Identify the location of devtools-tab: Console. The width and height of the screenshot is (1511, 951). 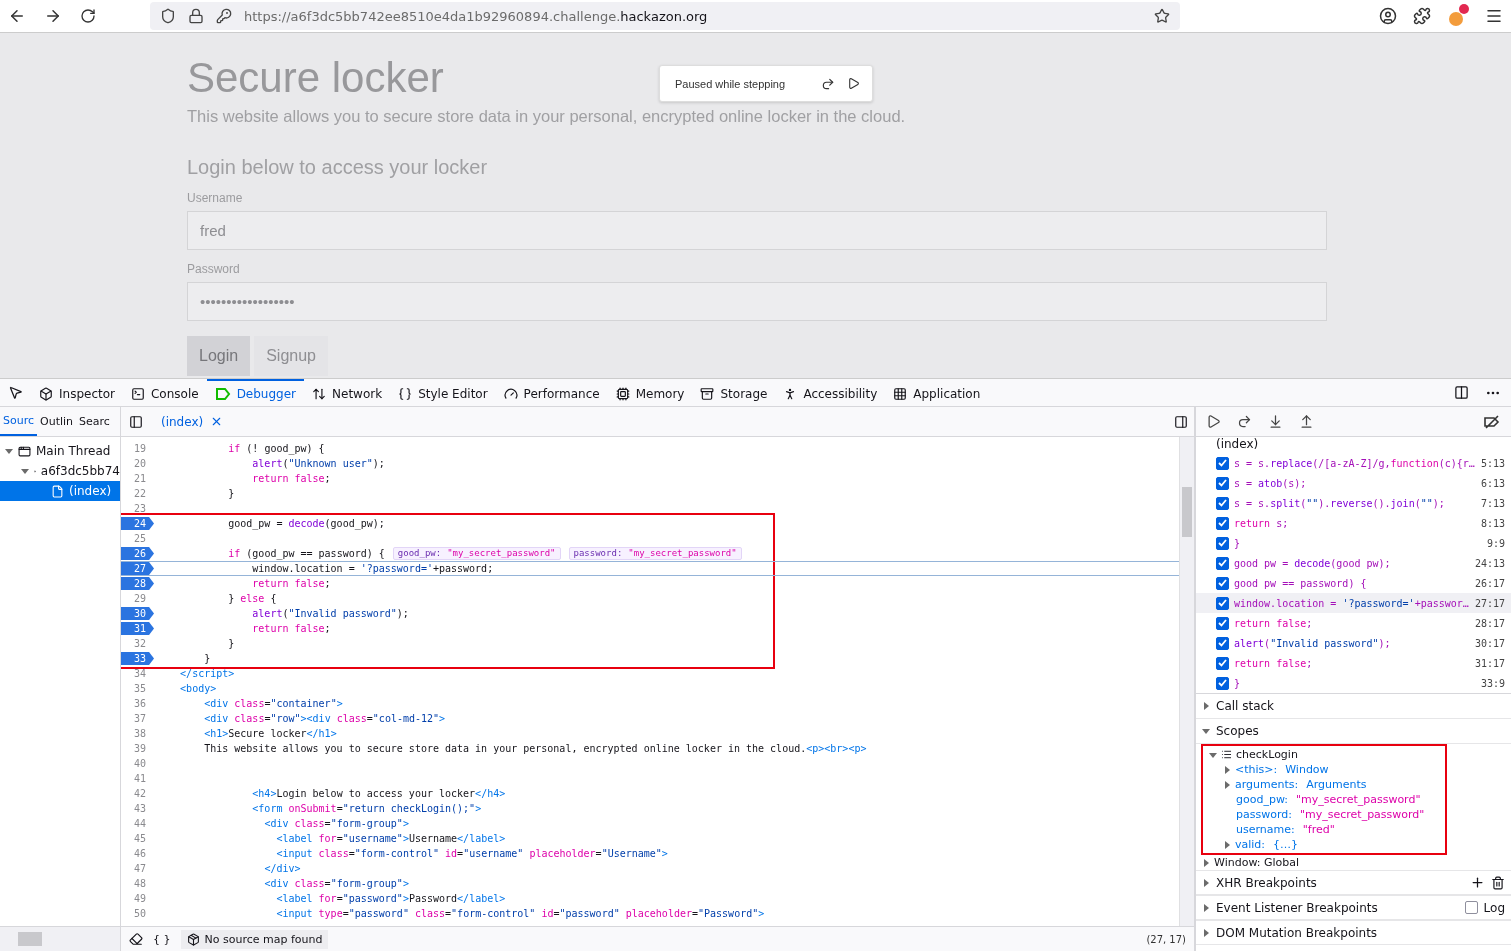
(165, 392).